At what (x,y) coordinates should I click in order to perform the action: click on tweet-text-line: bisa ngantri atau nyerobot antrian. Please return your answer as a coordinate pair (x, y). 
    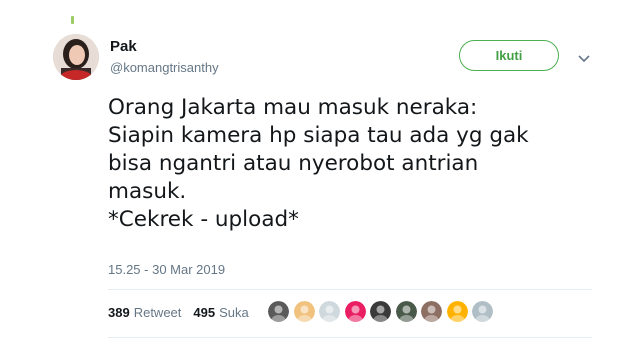
    Looking at the image, I should click on (293, 163).